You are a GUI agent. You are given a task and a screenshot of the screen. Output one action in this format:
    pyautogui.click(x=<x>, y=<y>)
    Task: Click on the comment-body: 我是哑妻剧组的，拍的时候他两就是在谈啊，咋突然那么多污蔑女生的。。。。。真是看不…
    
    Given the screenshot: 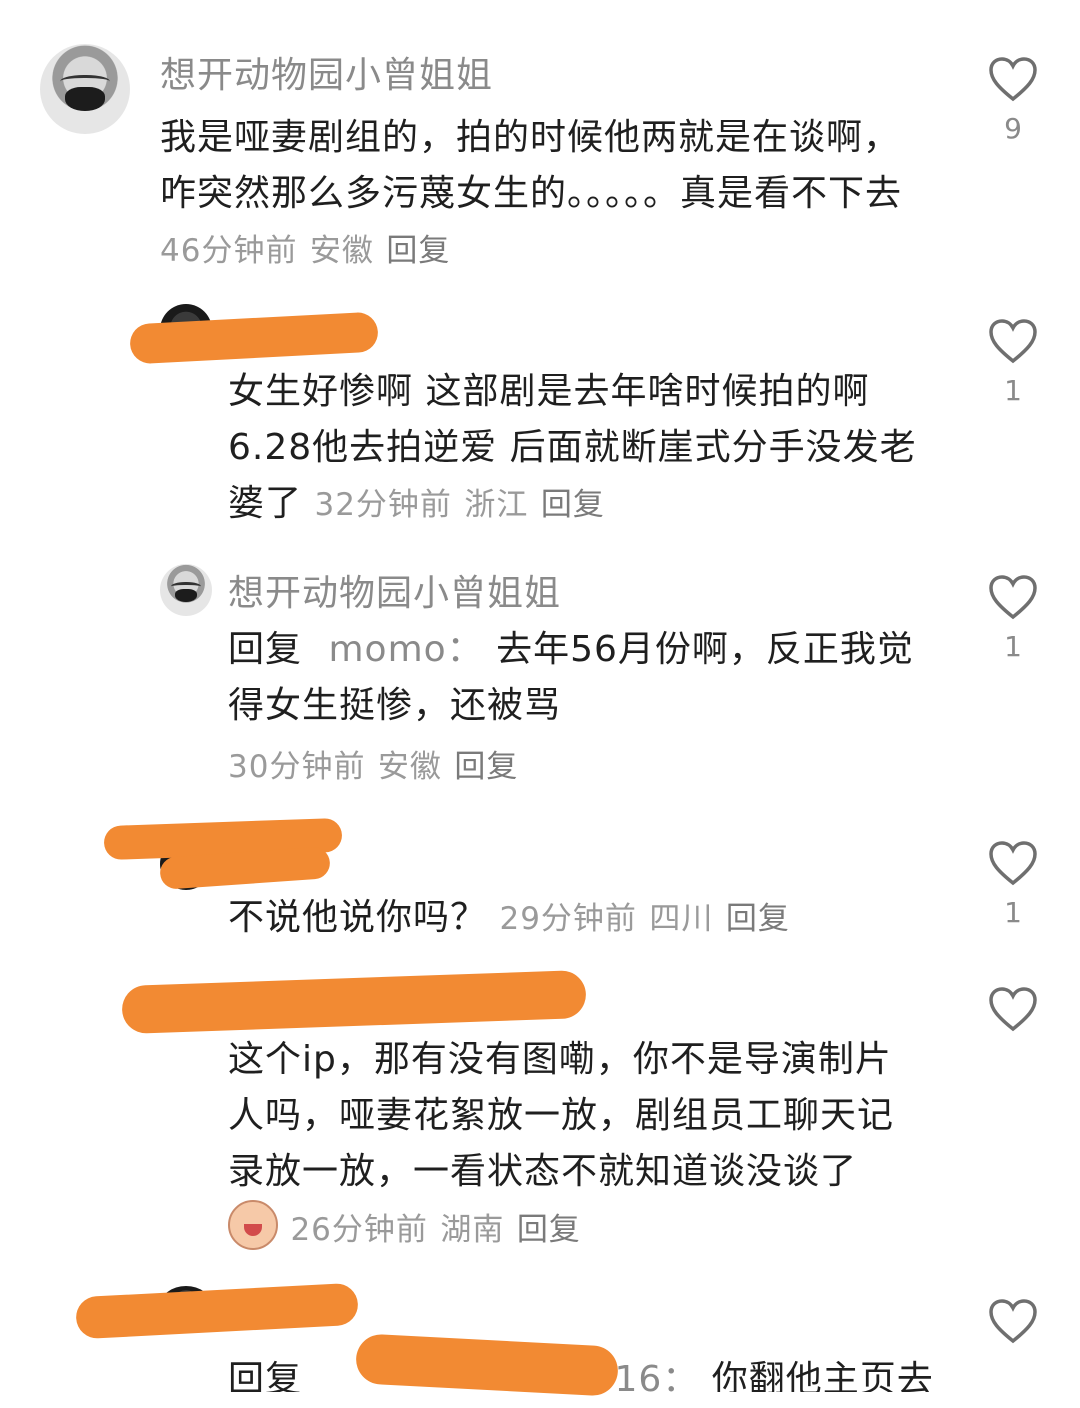 What is the action you would take?
    pyautogui.click(x=531, y=165)
    